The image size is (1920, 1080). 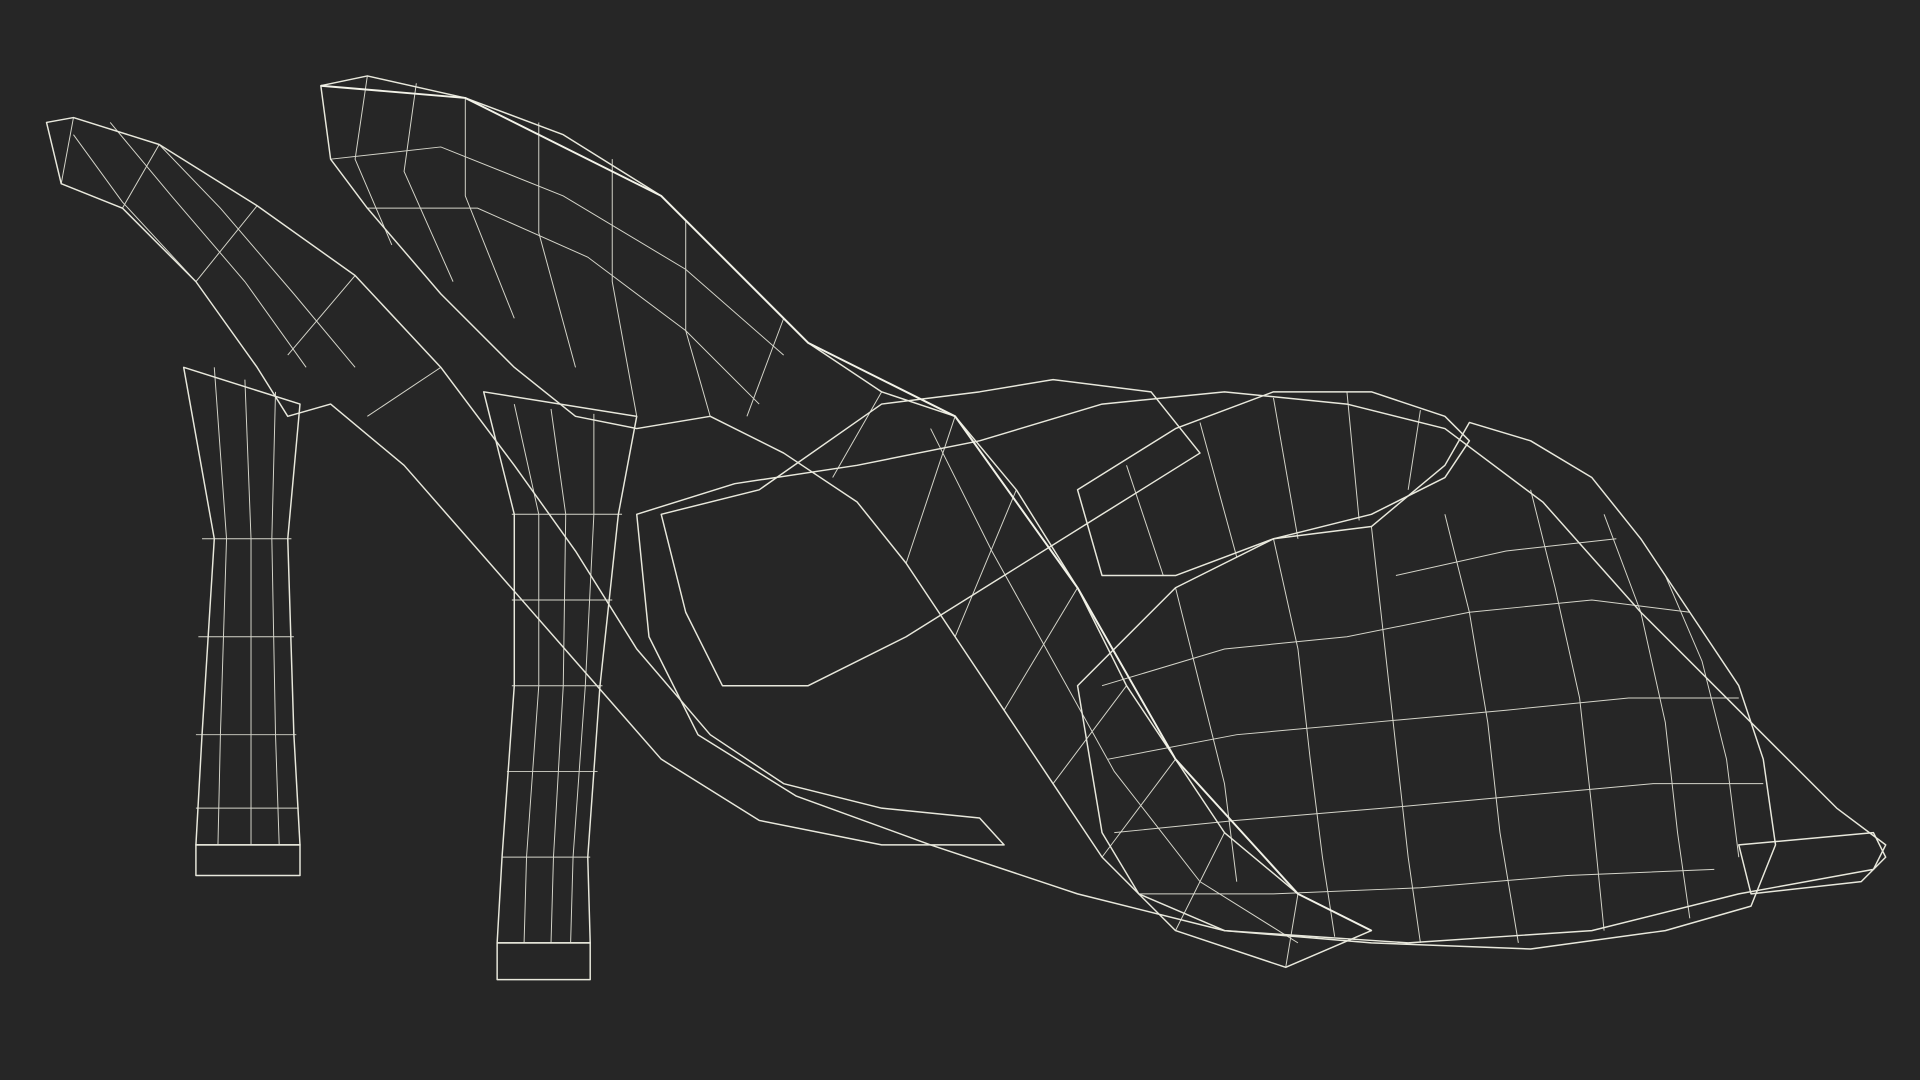 I want to click on back-sandal-heel, so click(x=241, y=606).